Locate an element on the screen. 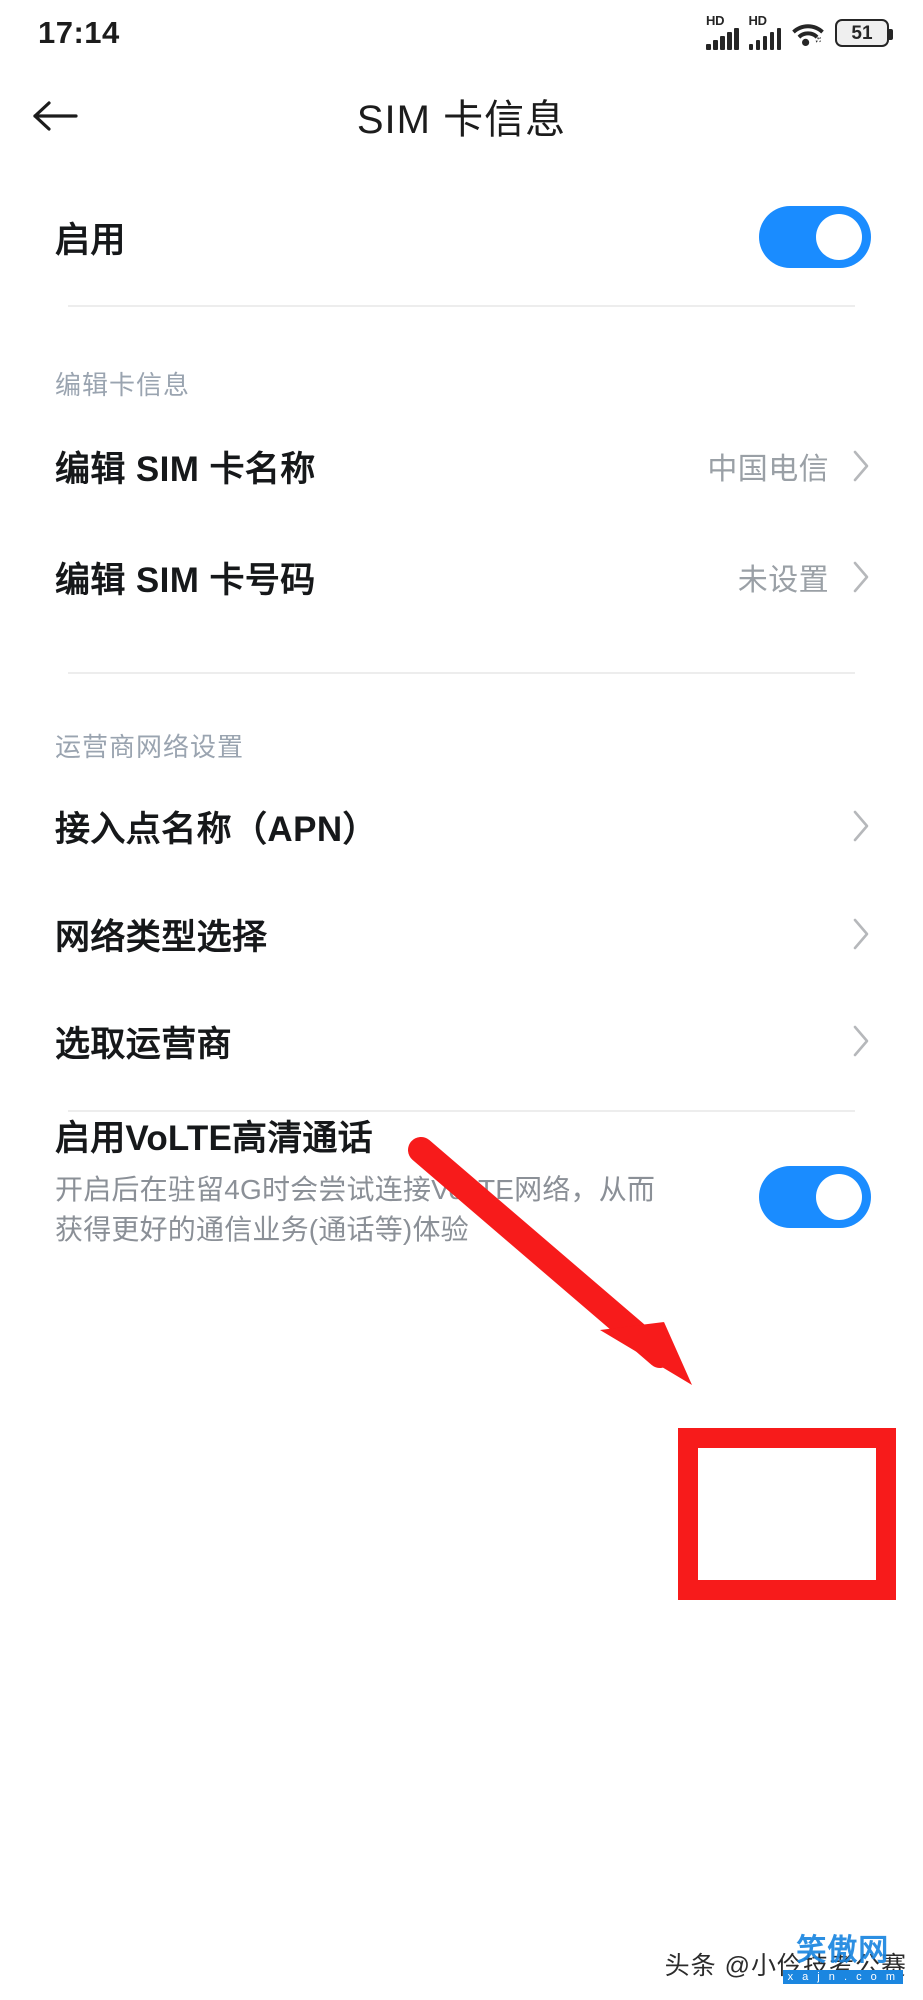 This screenshot has height=2000, width=923. row-edit-sim-name: 编辑 SIM 卡名称 中国电信 is located at coordinates (461, 466).